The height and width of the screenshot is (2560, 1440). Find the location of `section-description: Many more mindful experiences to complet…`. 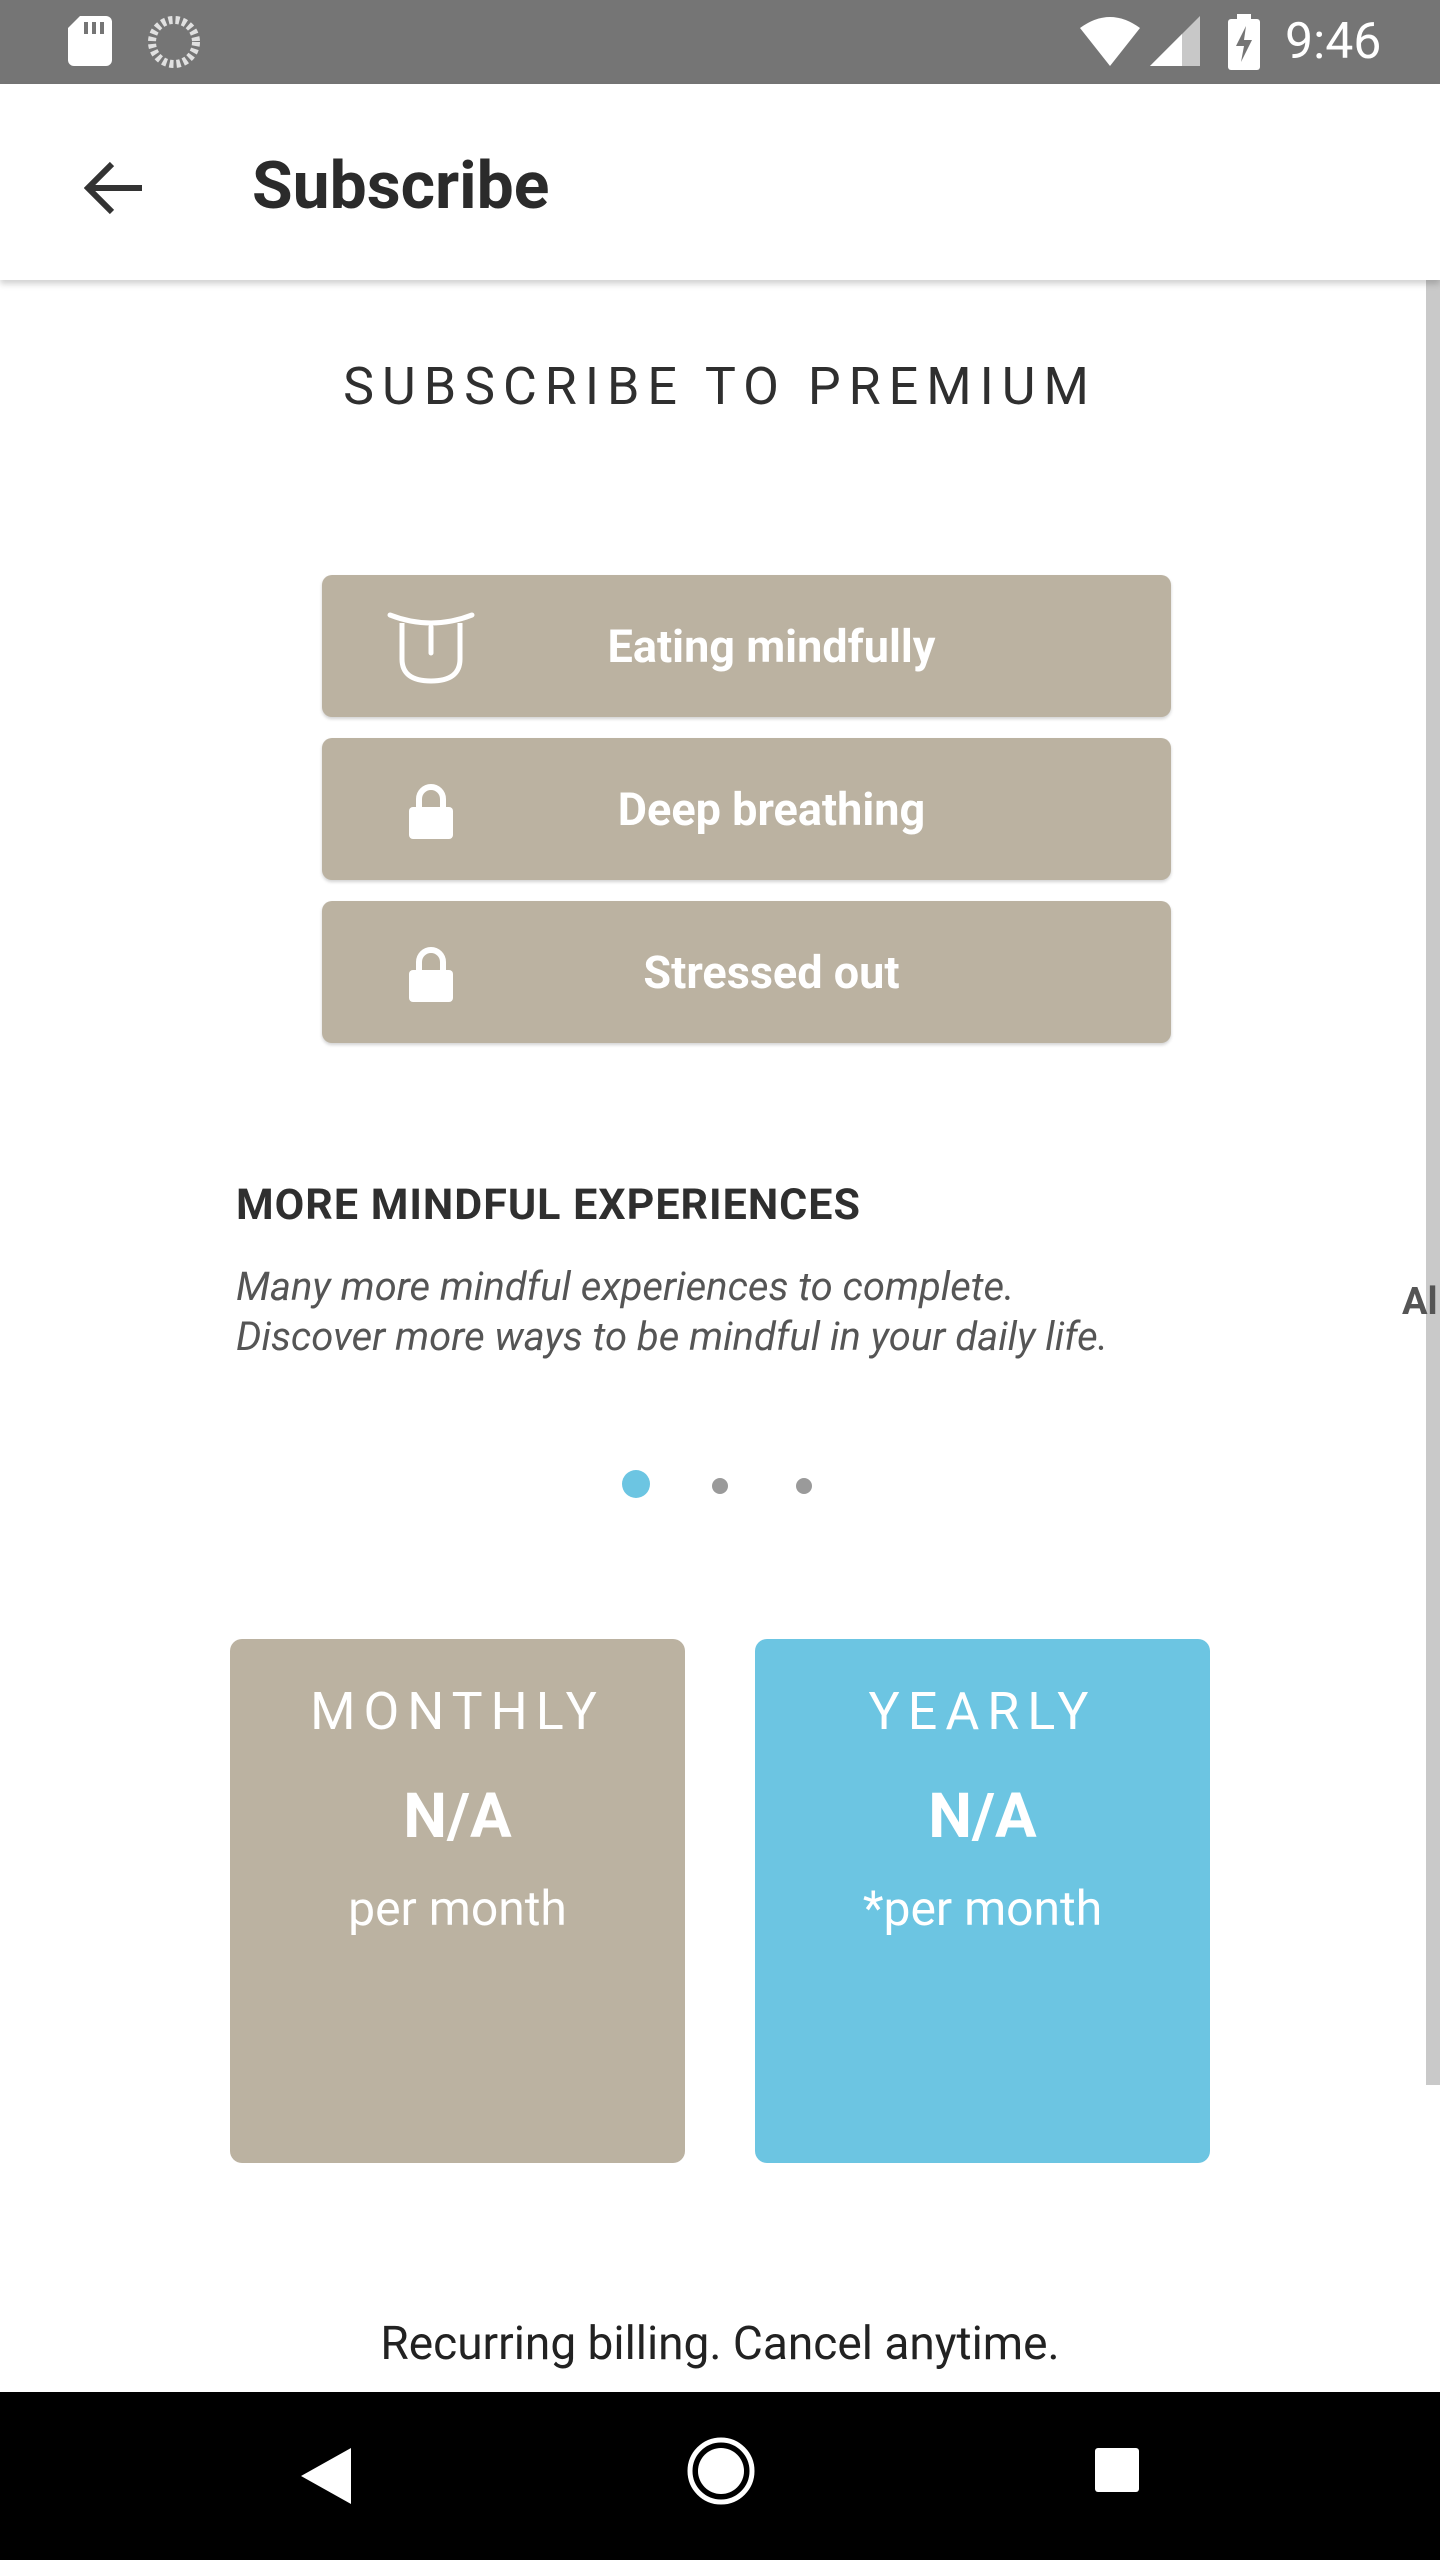

section-description: Many more mindful experiences to complet… is located at coordinates (736, 1312).